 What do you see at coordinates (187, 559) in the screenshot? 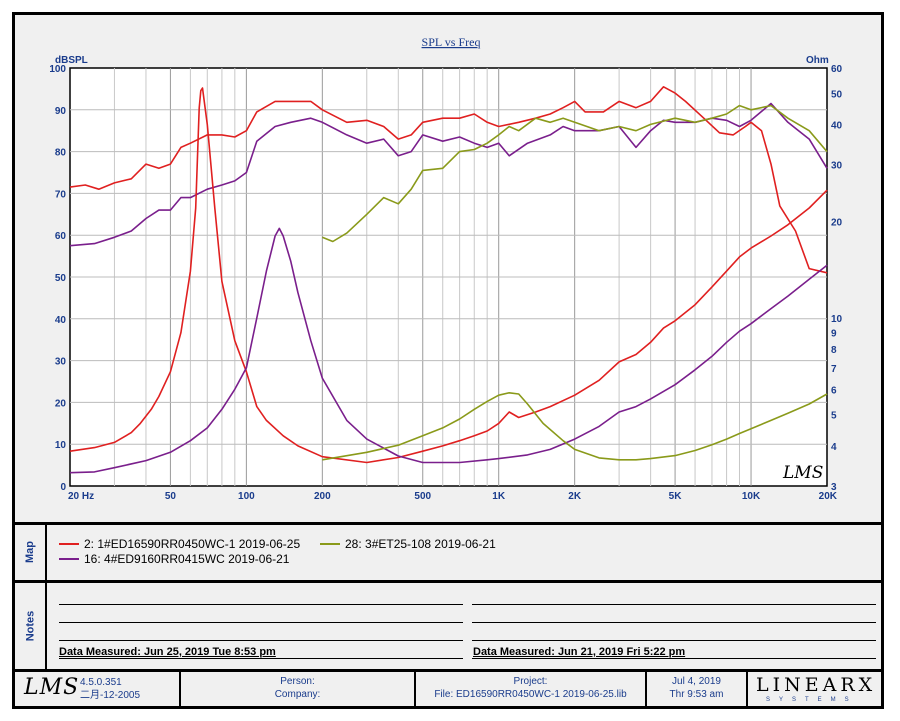
I see `legend-text: 16: 4#ED9160RR0415WC 2019-06-21` at bounding box center [187, 559].